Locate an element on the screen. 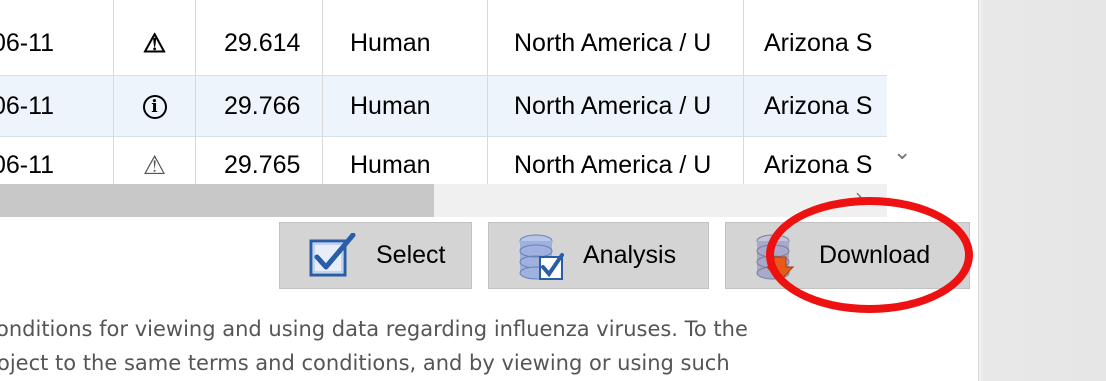  warning-icon: ⚠ is located at coordinates (154, 43).